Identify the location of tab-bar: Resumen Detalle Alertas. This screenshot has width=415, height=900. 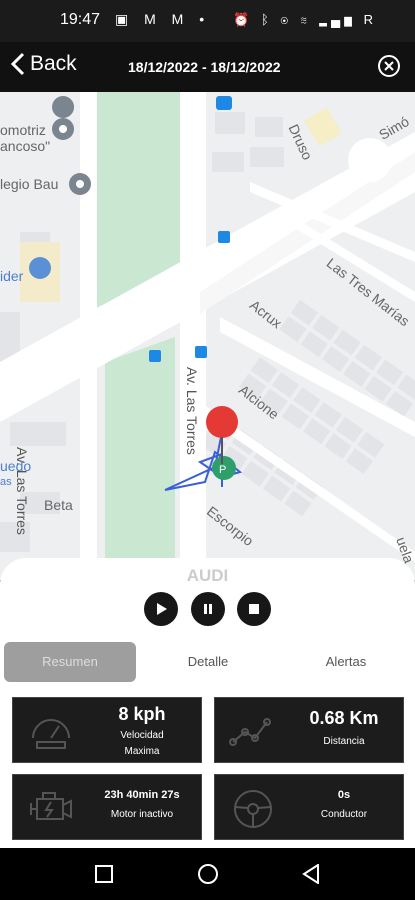
(207, 661).